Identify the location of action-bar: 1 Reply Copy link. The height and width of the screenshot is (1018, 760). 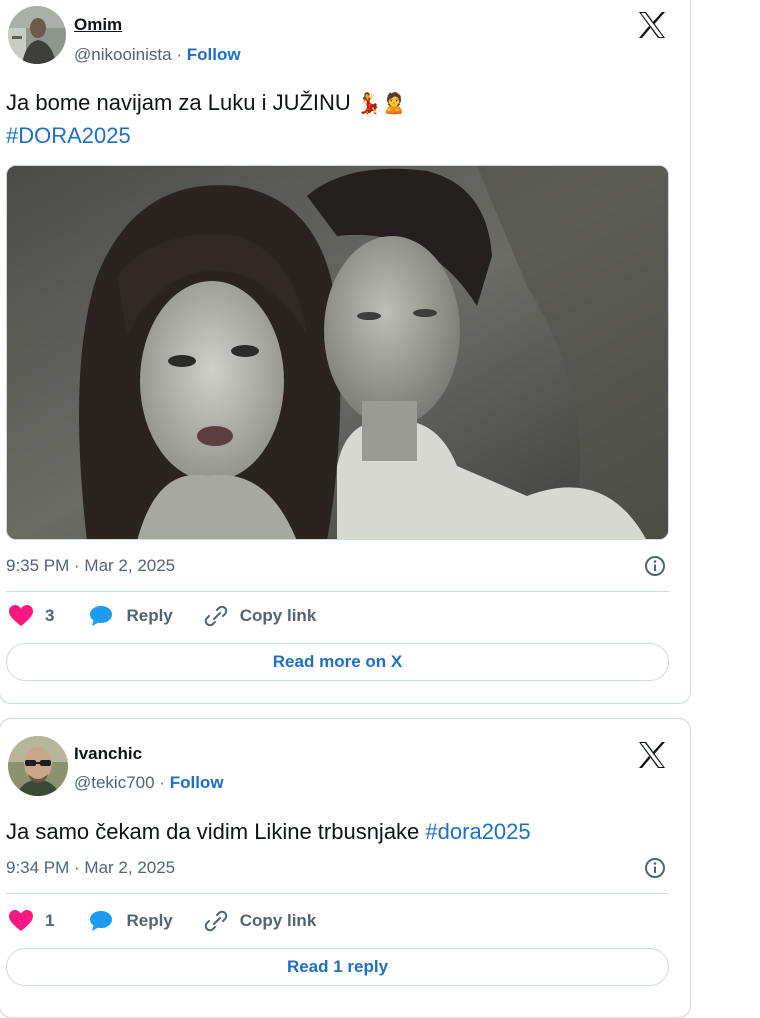
(162, 921).